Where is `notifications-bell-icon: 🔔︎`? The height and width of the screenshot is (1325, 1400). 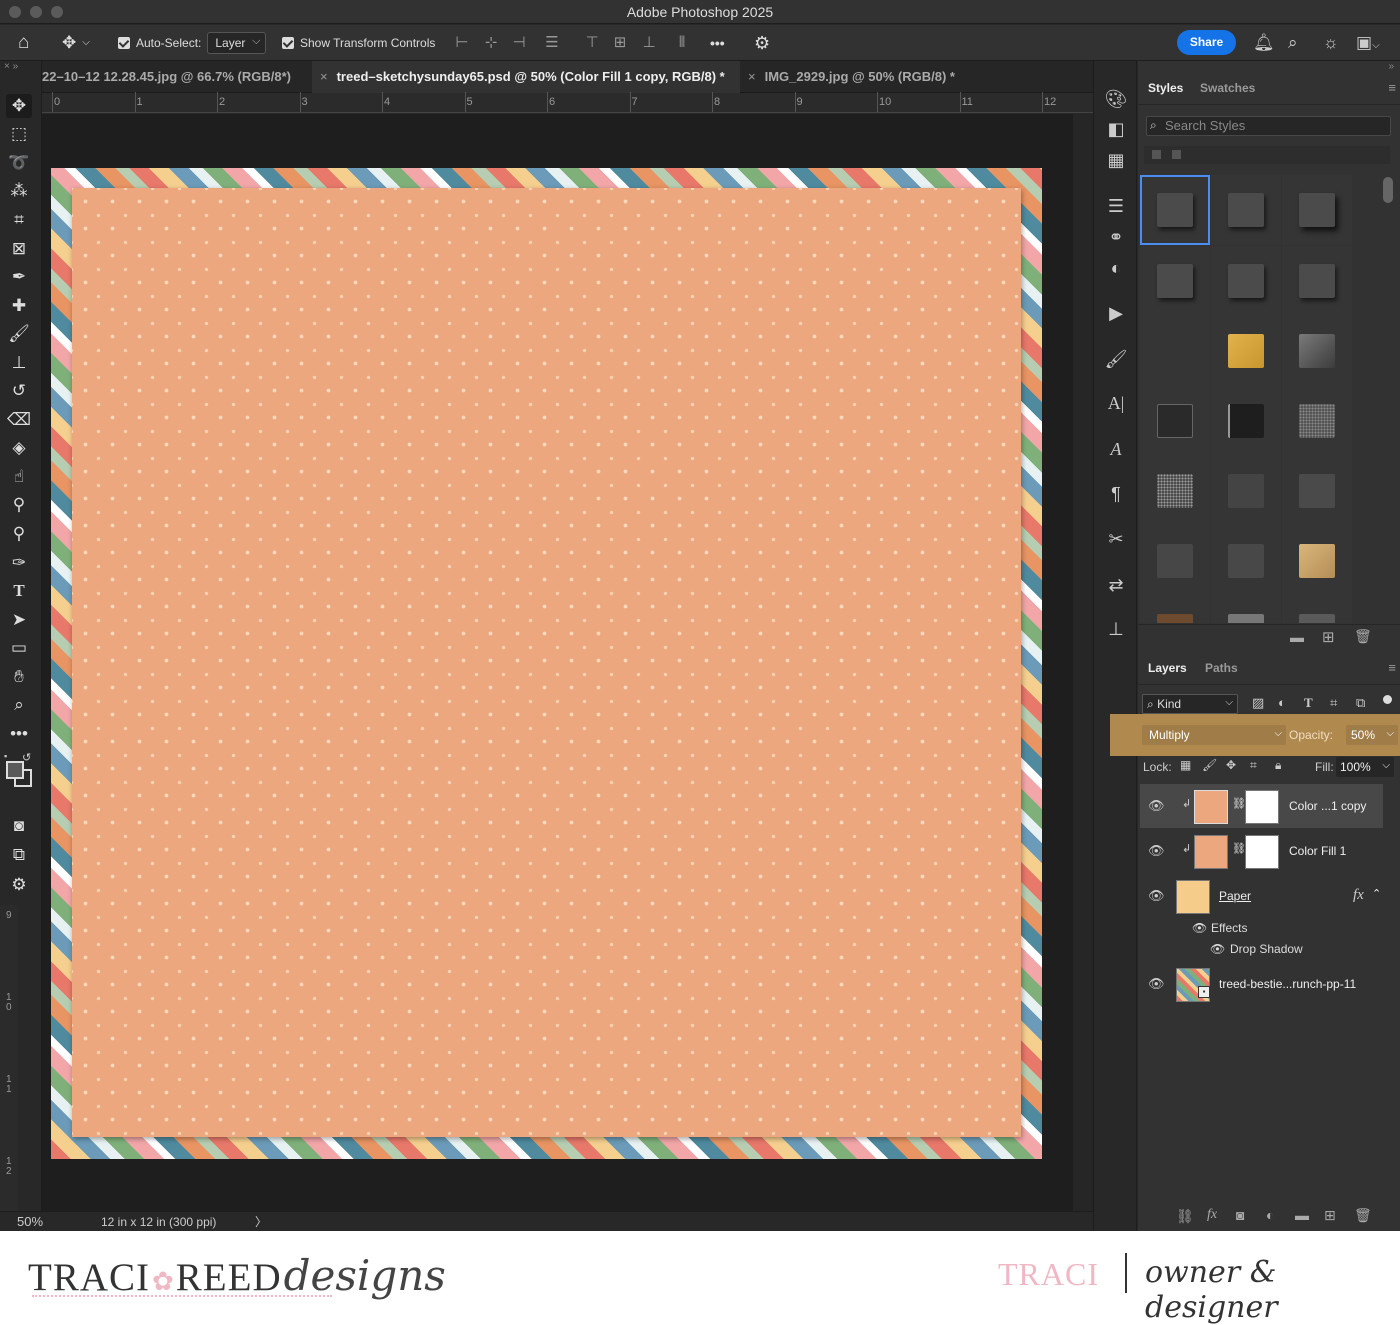
notifications-bell-icon: 🔔︎ is located at coordinates (1264, 43).